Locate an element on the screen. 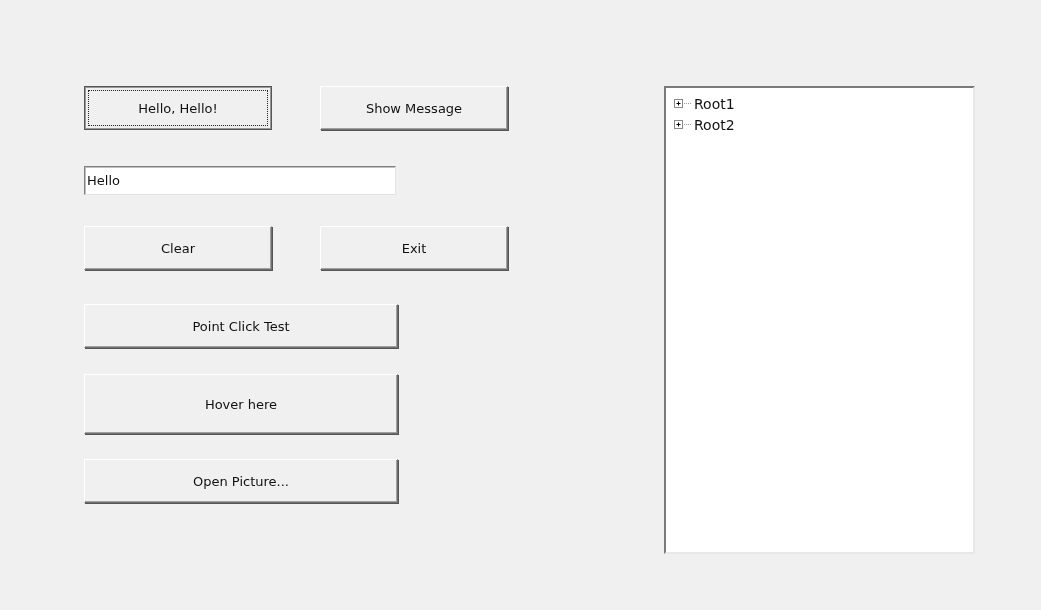 Image resolution: width=1041 pixels, height=610 pixels. push-button: Show Message is located at coordinates (414, 108).